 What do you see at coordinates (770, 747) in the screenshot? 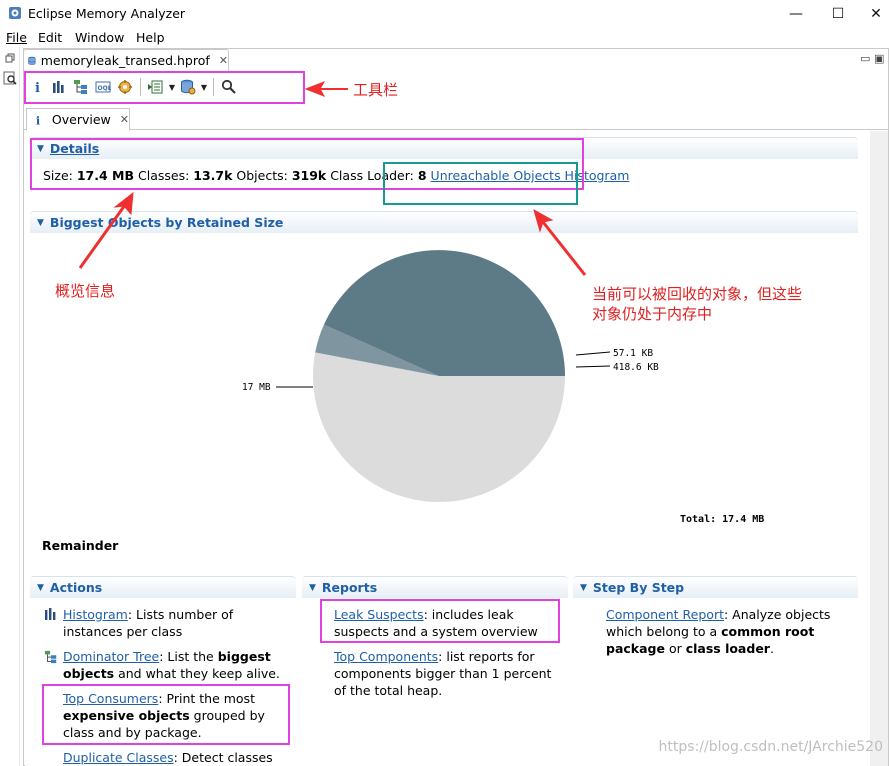
I see `csdn-watermark: https://blog.csdn.net/JArchie520` at bounding box center [770, 747].